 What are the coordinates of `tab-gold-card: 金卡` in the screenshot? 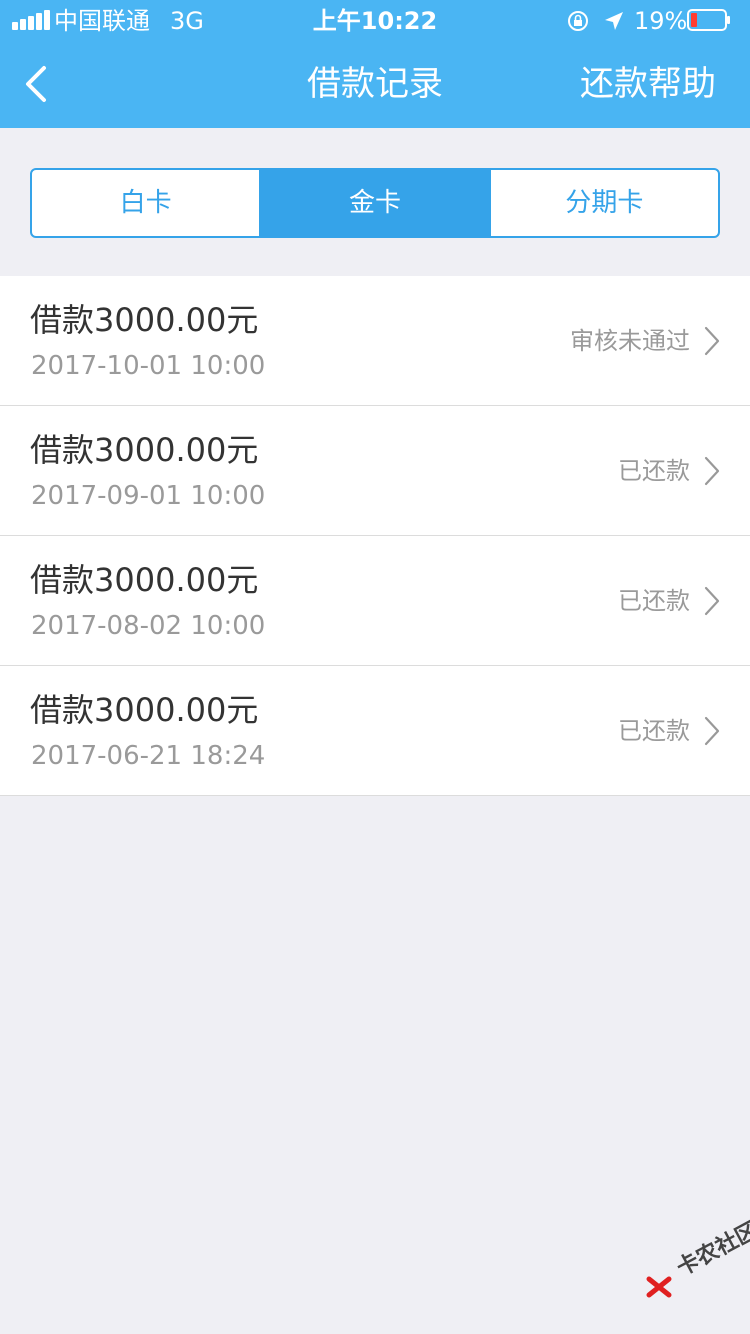 It's located at (376, 203).